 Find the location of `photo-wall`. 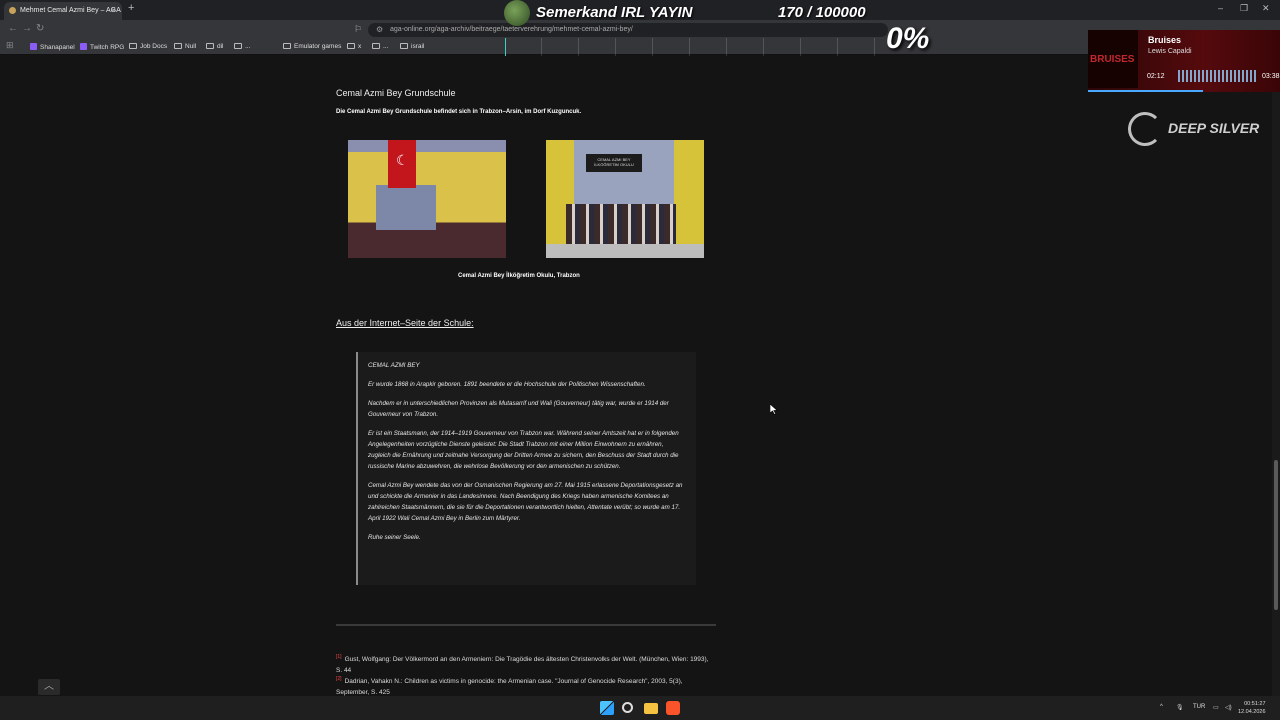

photo-wall is located at coordinates (406, 207).